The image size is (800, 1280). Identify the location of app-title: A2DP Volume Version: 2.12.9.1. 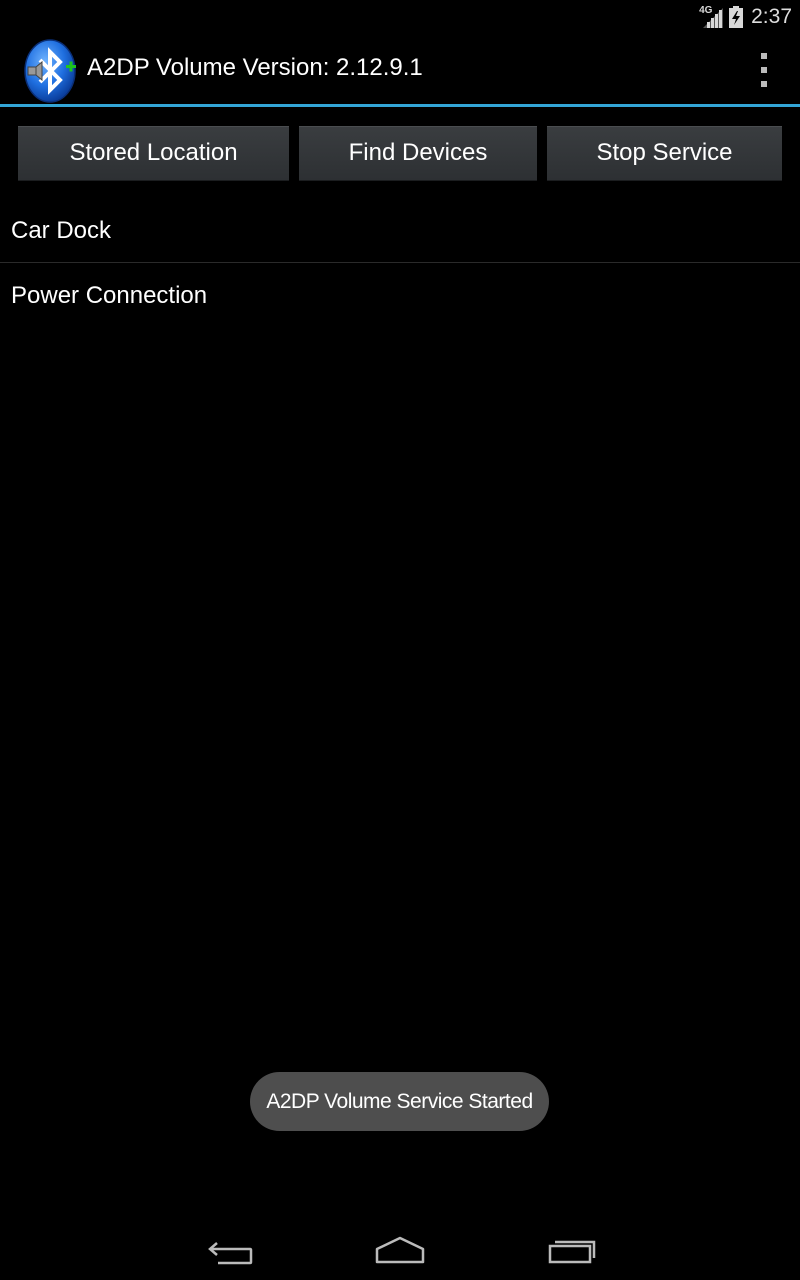
(255, 67).